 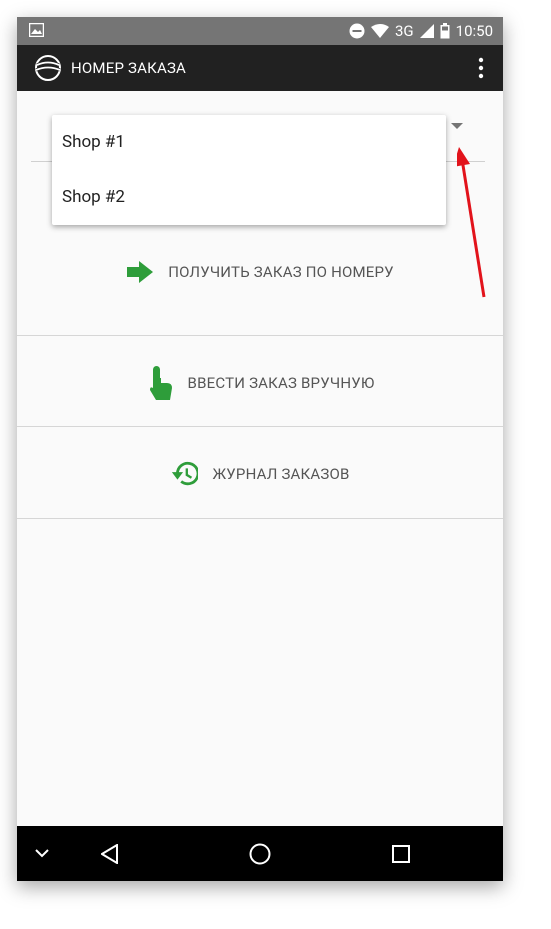 What do you see at coordinates (379, 31) in the screenshot?
I see `wifi-icon` at bounding box center [379, 31].